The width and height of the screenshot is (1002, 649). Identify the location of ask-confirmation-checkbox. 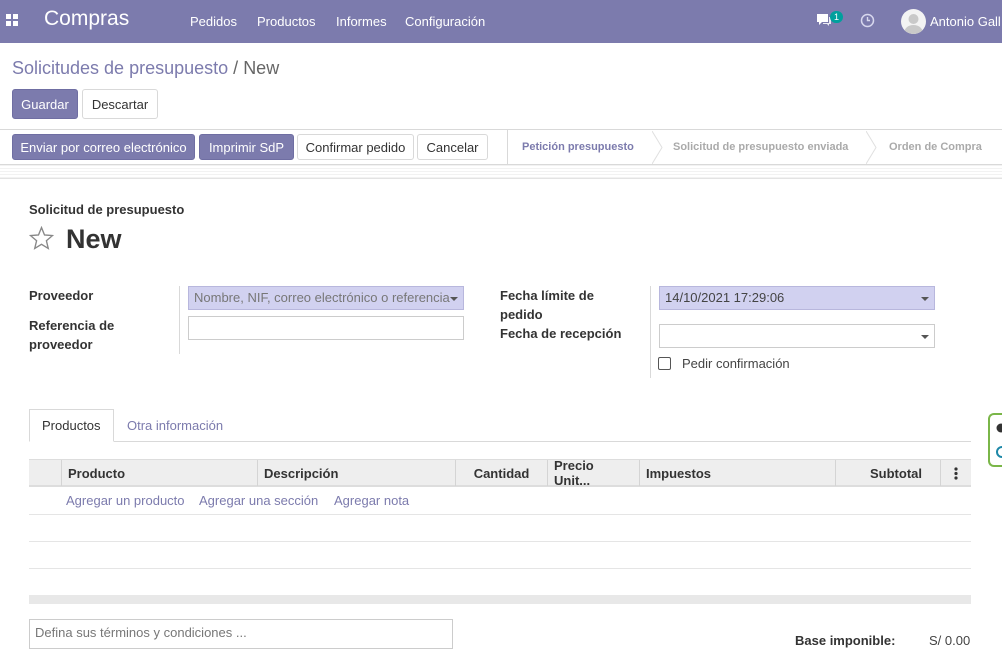
(664, 363).